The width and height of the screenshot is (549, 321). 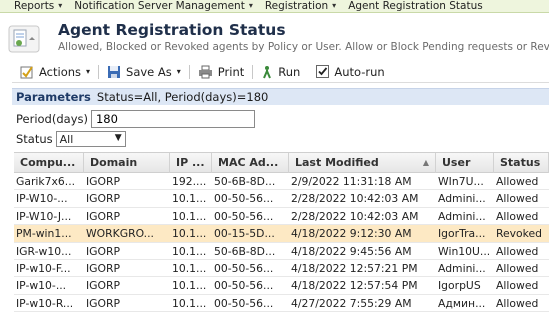 I want to click on print-label: Print, so click(x=231, y=71).